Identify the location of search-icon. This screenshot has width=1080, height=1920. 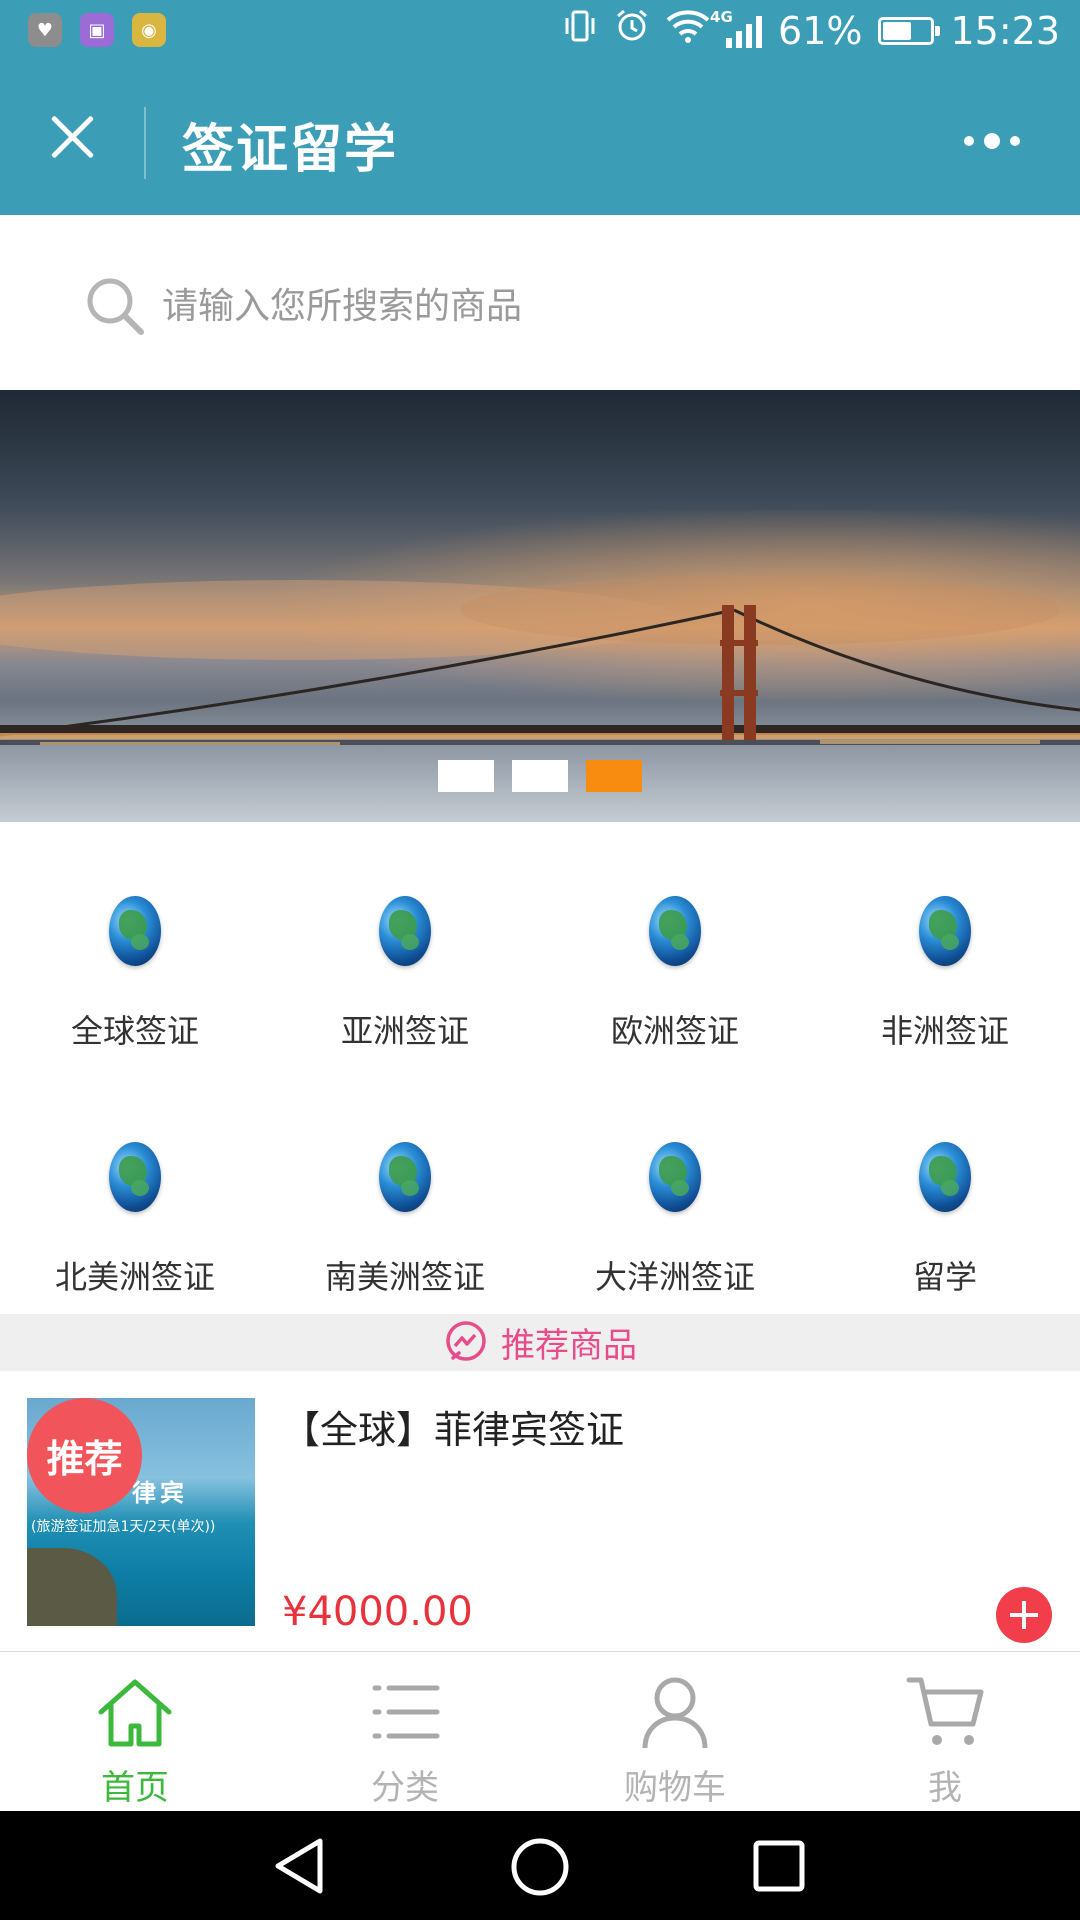
(115, 306).